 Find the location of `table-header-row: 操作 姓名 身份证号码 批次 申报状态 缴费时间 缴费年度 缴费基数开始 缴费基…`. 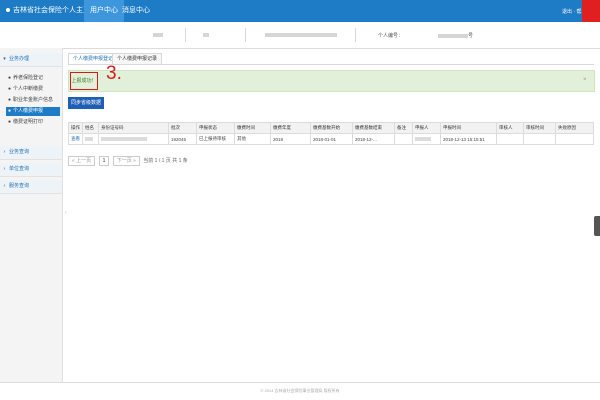

table-header-row: 操作 姓名 身份证号码 批次 申报状态 缴费时间 缴费年度 缴费基数开始 缴费基… is located at coordinates (331, 128).